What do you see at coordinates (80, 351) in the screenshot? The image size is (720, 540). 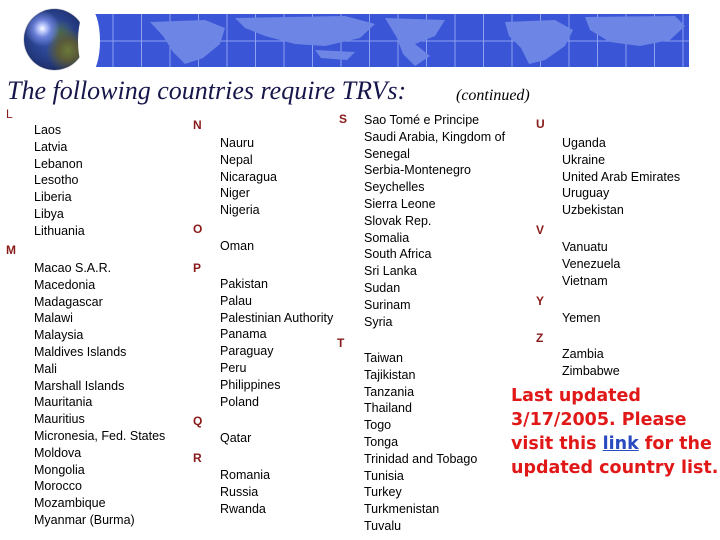 I see `country-item: Maldives Islands` at bounding box center [80, 351].